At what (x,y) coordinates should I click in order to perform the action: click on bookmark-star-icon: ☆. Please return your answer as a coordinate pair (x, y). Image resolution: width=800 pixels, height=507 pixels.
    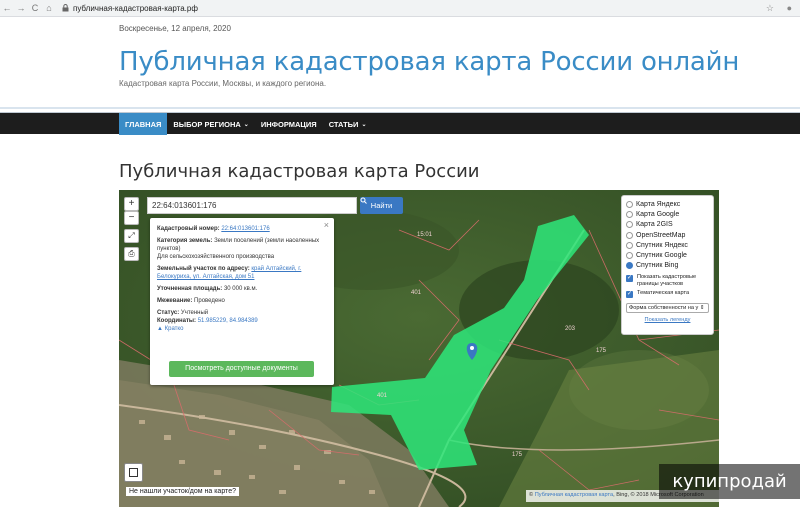
    Looking at the image, I should click on (770, 8).